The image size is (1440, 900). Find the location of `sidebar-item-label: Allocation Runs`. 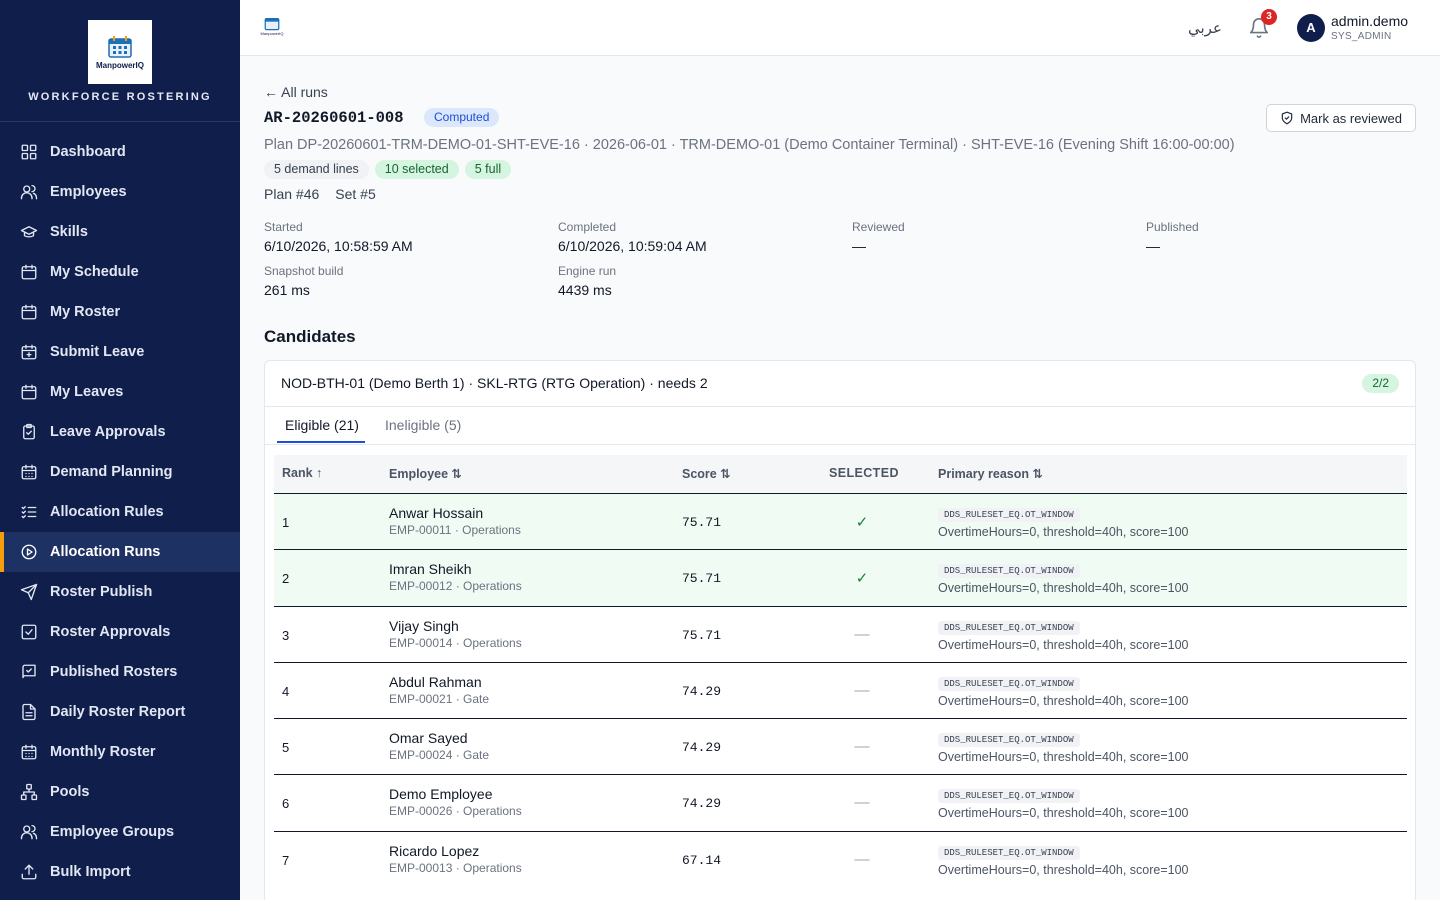

sidebar-item-label: Allocation Runs is located at coordinates (105, 552).